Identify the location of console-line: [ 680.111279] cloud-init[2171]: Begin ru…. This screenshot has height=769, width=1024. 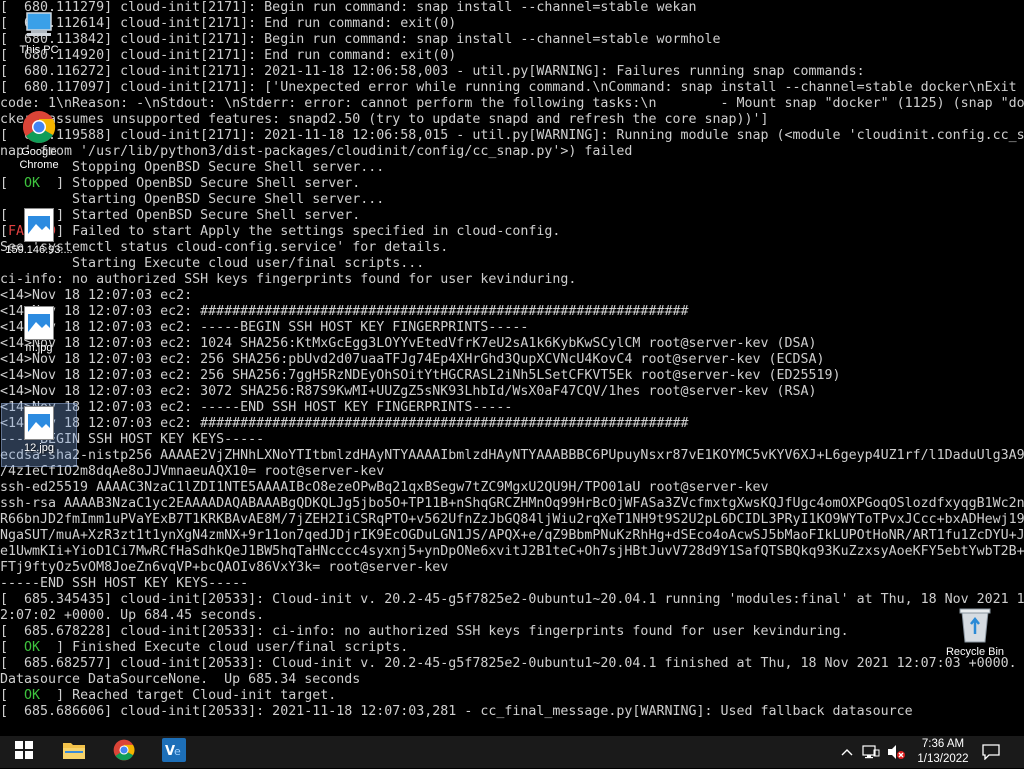
(348, 7).